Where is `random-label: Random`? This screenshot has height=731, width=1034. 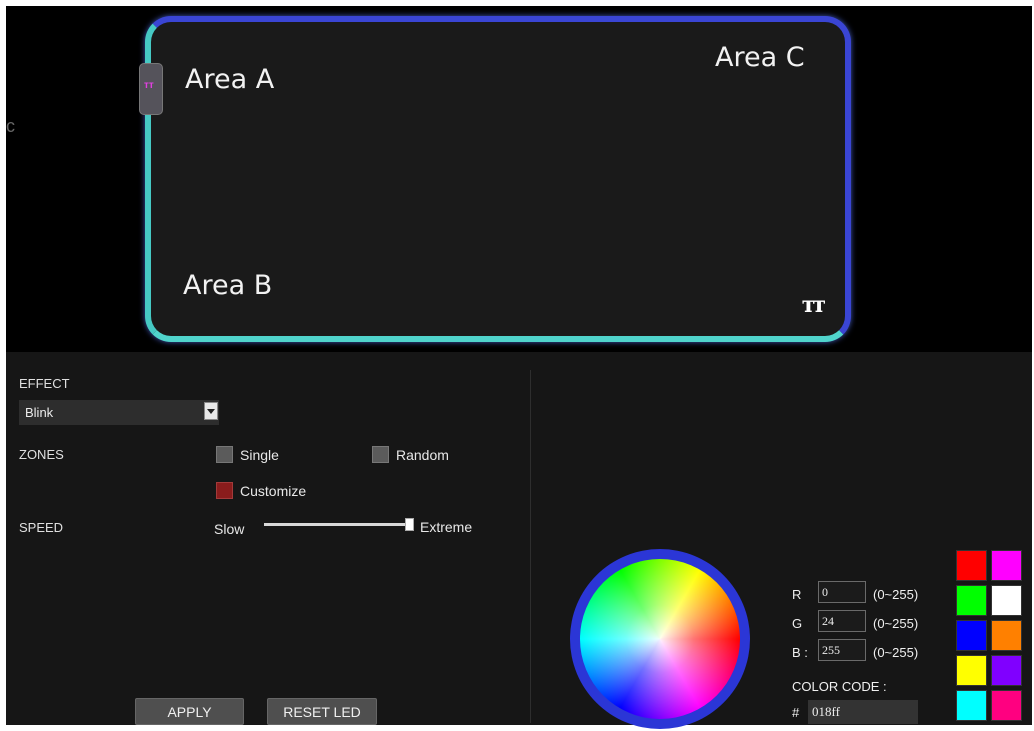
random-label: Random is located at coordinates (422, 454).